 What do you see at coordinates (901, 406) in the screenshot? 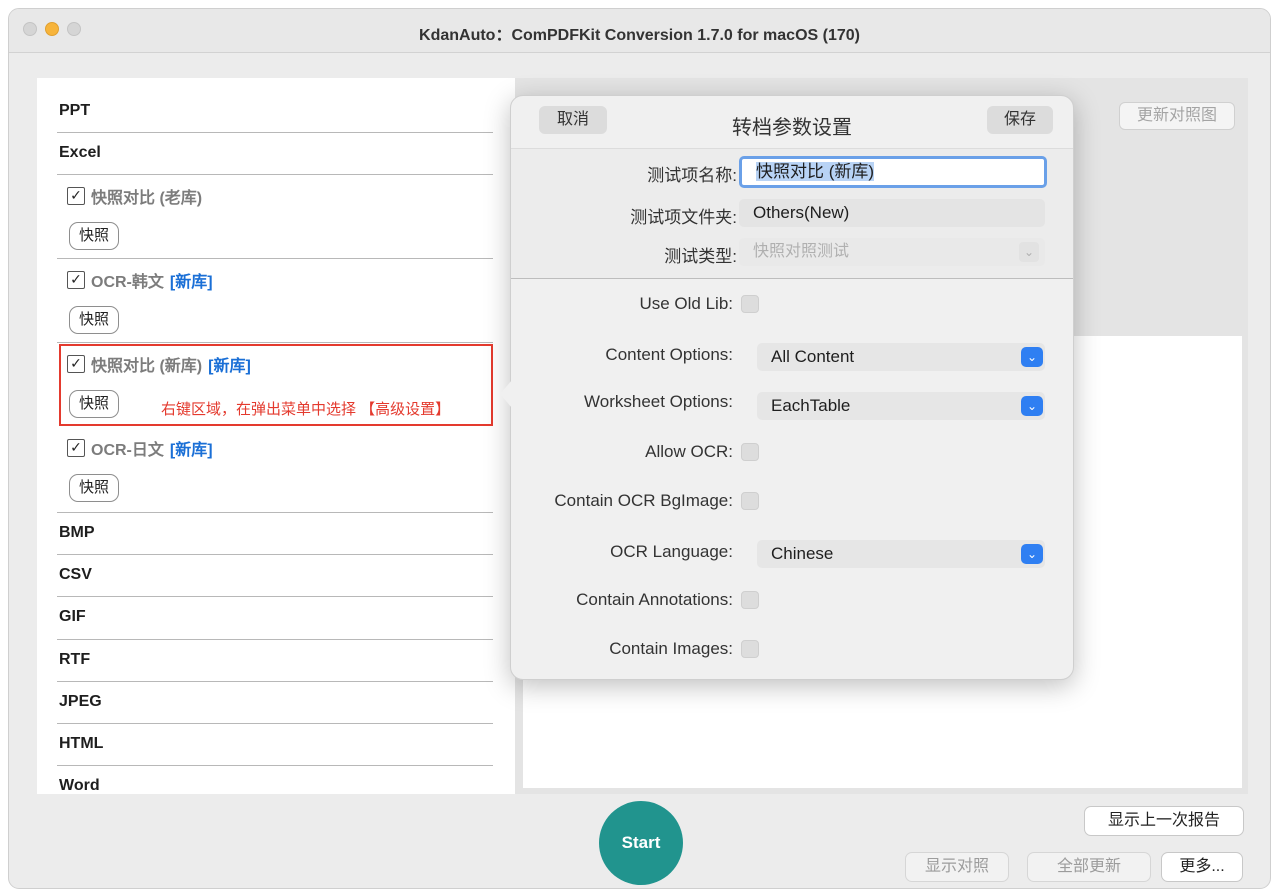
I see `worksheet-options-select: EachTable ⌄` at bounding box center [901, 406].